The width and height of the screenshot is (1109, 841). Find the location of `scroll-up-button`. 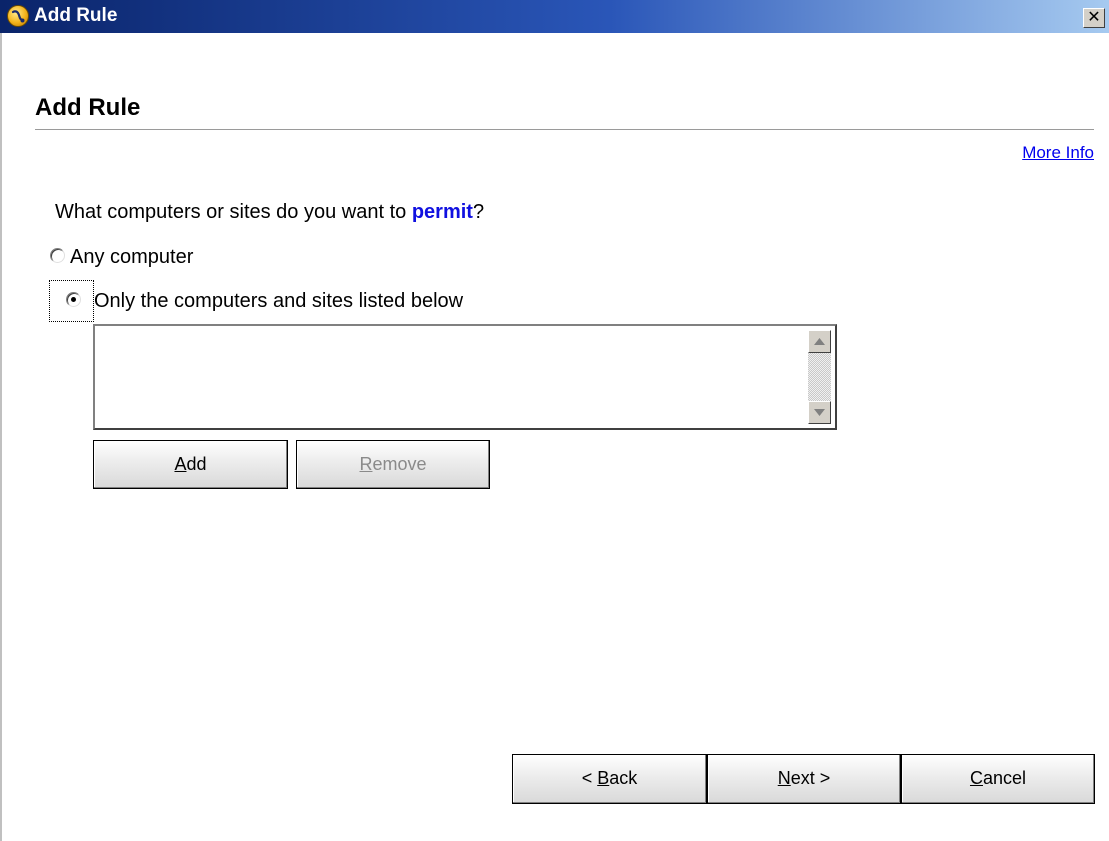

scroll-up-button is located at coordinates (819, 341).